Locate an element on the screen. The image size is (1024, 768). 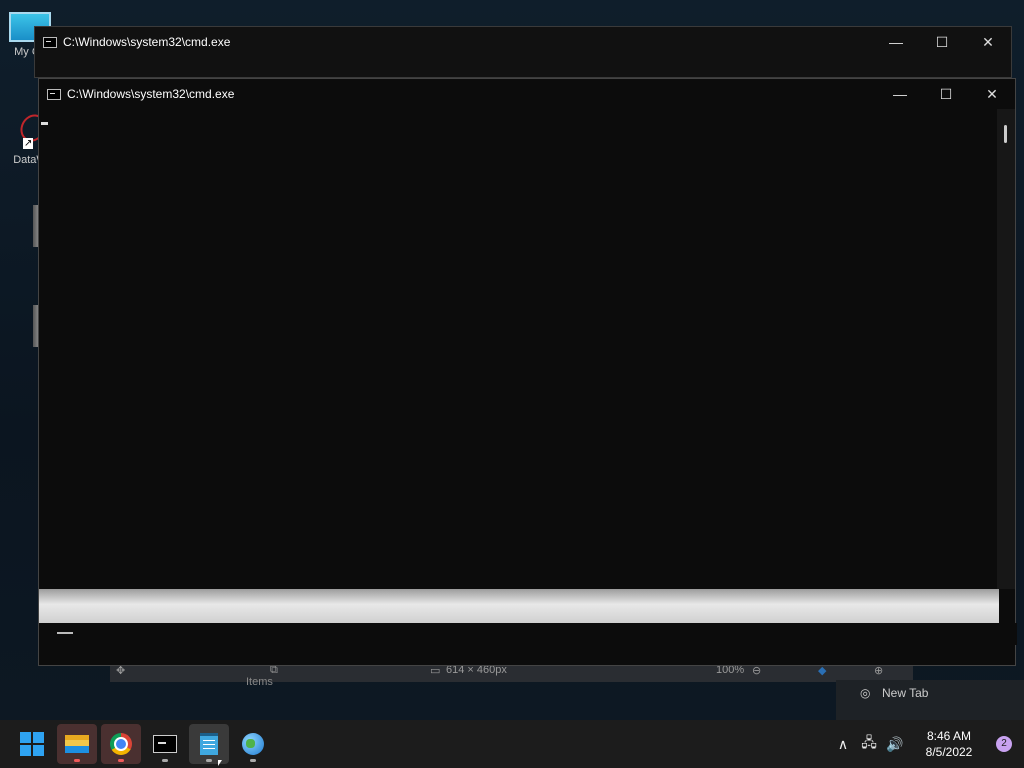
taskbar-chrome is located at coordinates (121, 744).